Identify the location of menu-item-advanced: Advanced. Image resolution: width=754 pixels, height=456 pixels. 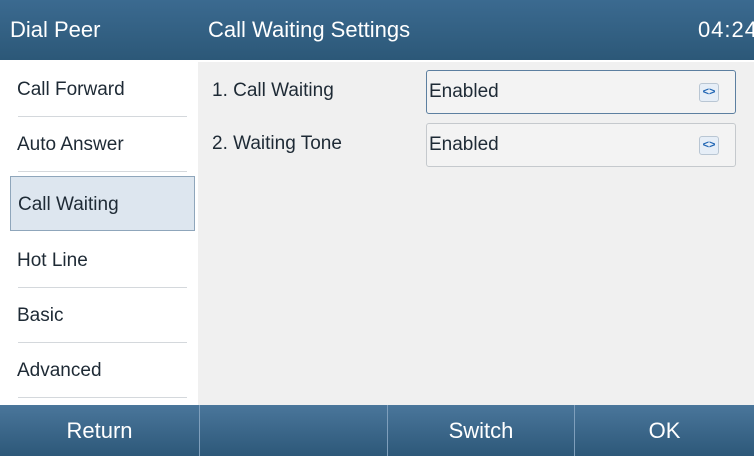
(102, 370).